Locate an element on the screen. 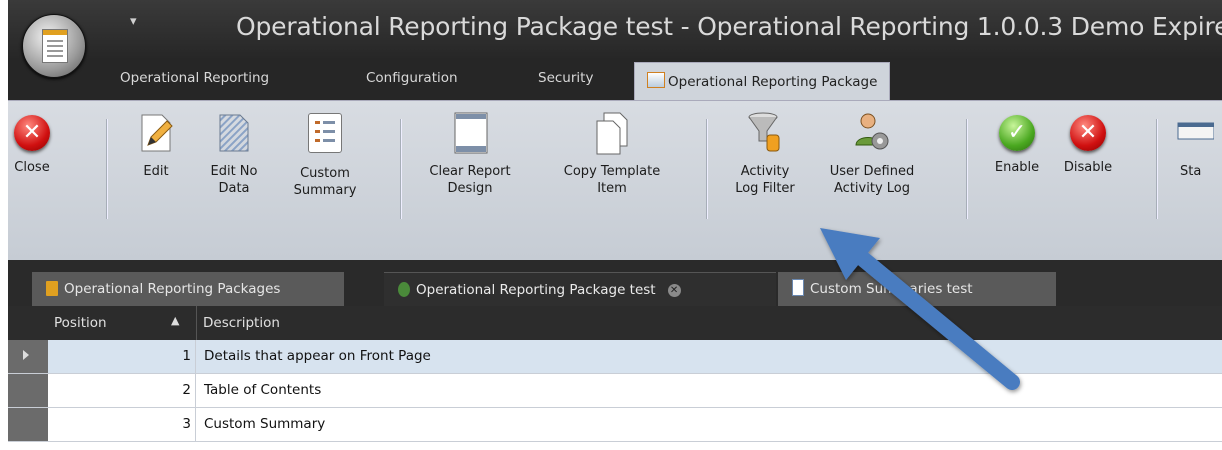  column-header-description: Description is located at coordinates (241, 323).